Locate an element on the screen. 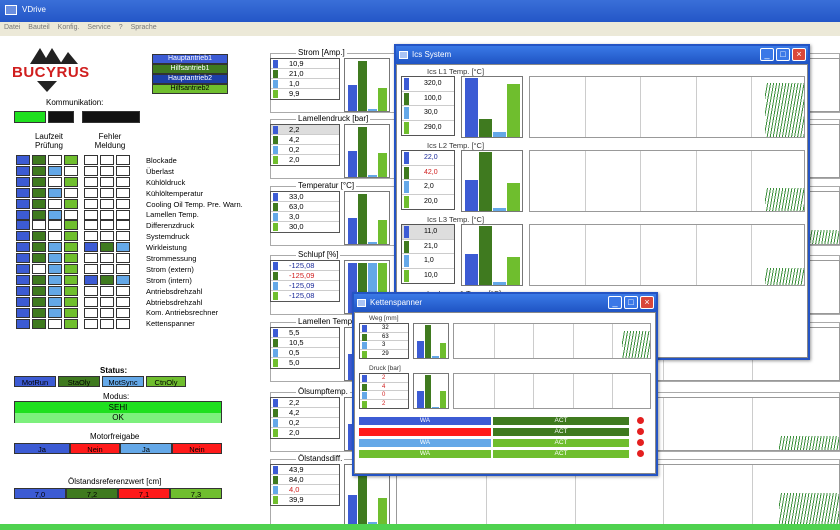 This screenshot has width=840, height=530. value-row: 0,5 is located at coordinates (305, 353).